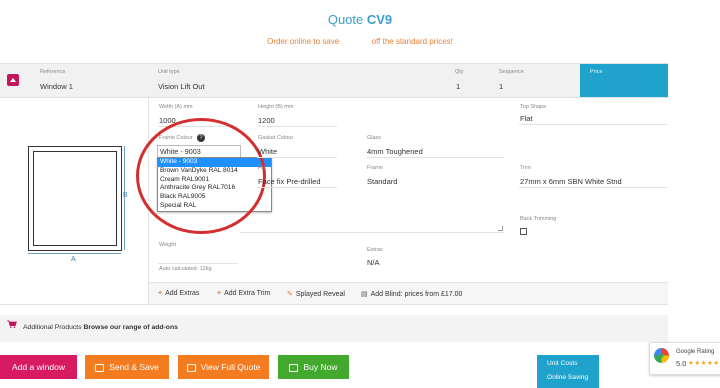  Describe the element at coordinates (297, 187) in the screenshot. I see `fix-underline` at that location.